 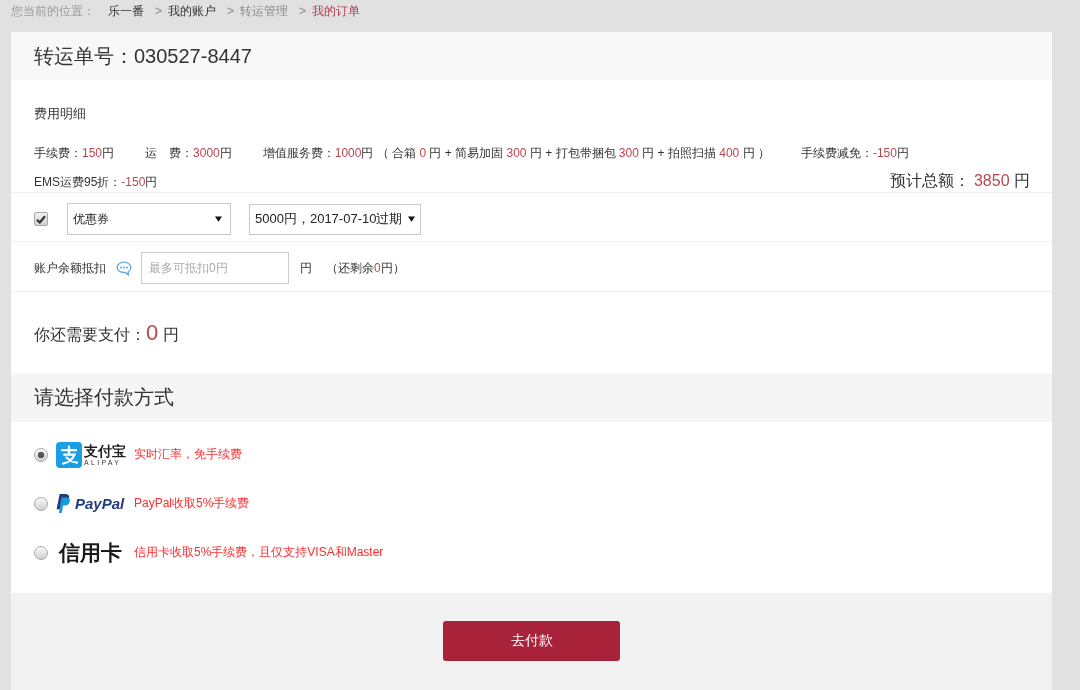 What do you see at coordinates (259, 552) in the screenshot?
I see `payment-note: 信用卡收取5%手续费，且仅支持VISA和Master` at bounding box center [259, 552].